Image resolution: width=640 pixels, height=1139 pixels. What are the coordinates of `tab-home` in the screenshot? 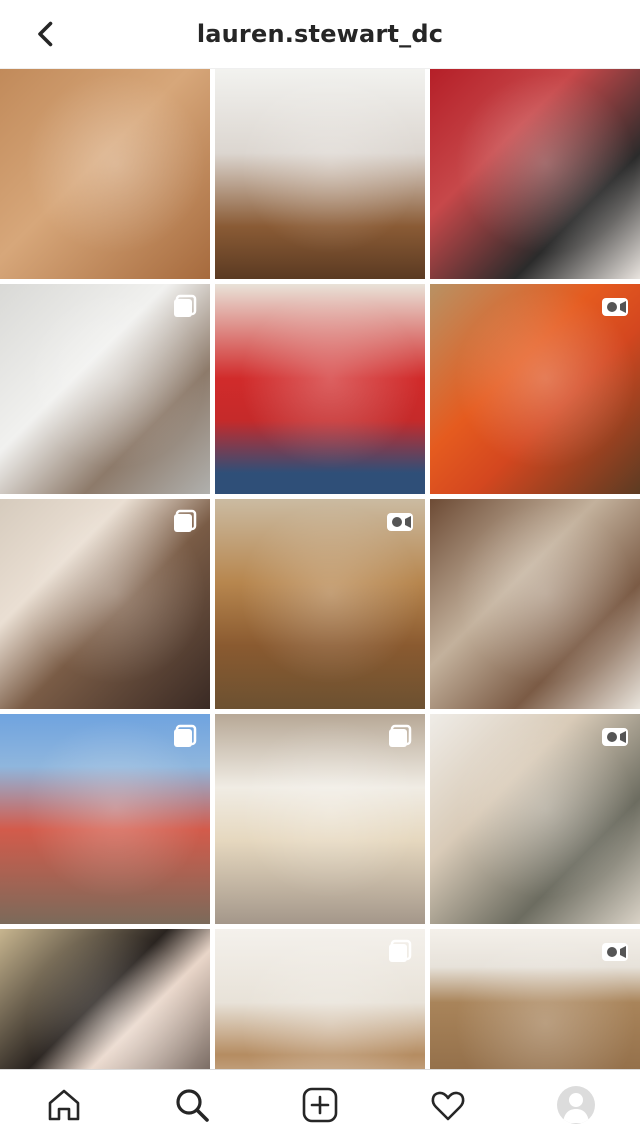 It's located at (64, 1105).